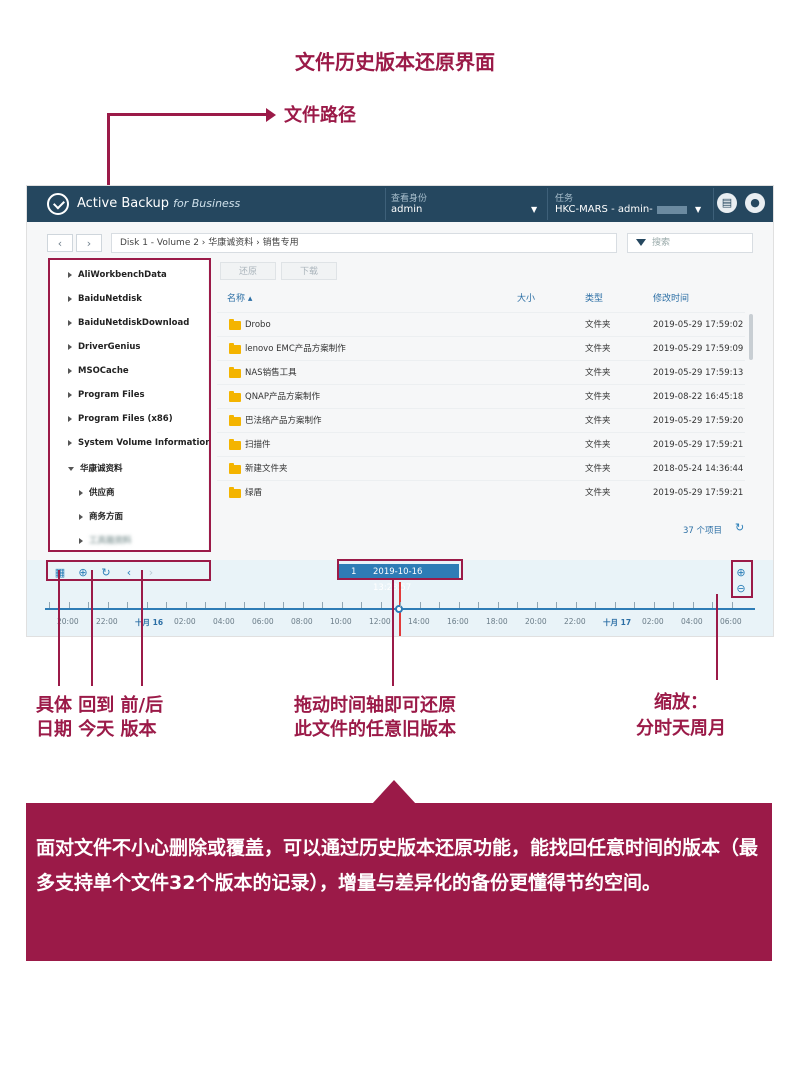 The width and height of the screenshot is (790, 1077). Describe the element at coordinates (742, 579) in the screenshot. I see `zoom-highlight-box` at that location.